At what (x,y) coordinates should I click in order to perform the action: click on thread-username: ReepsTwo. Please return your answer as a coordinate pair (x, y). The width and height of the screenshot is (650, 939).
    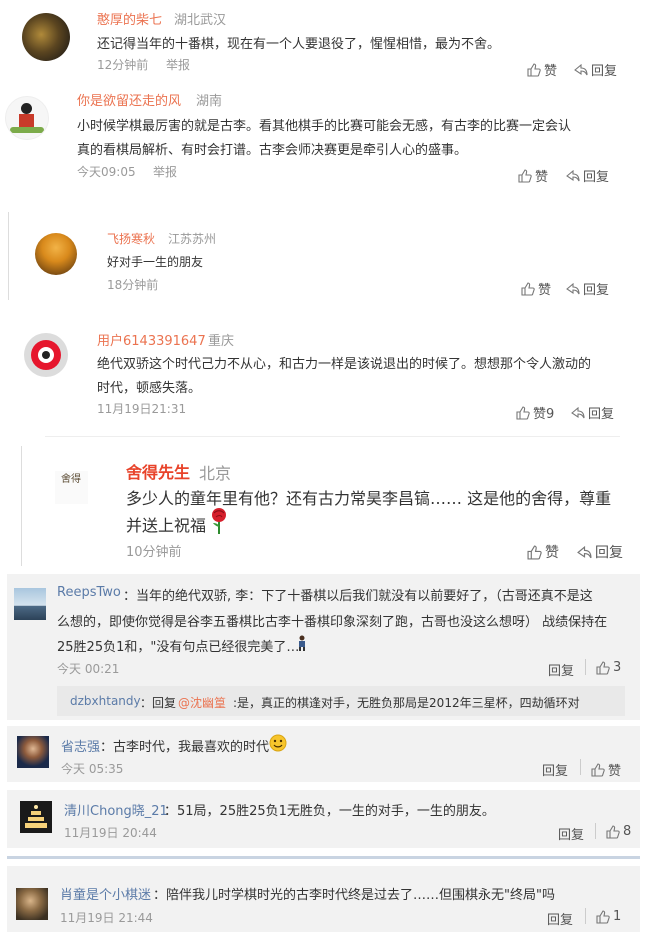
    Looking at the image, I should click on (89, 592).